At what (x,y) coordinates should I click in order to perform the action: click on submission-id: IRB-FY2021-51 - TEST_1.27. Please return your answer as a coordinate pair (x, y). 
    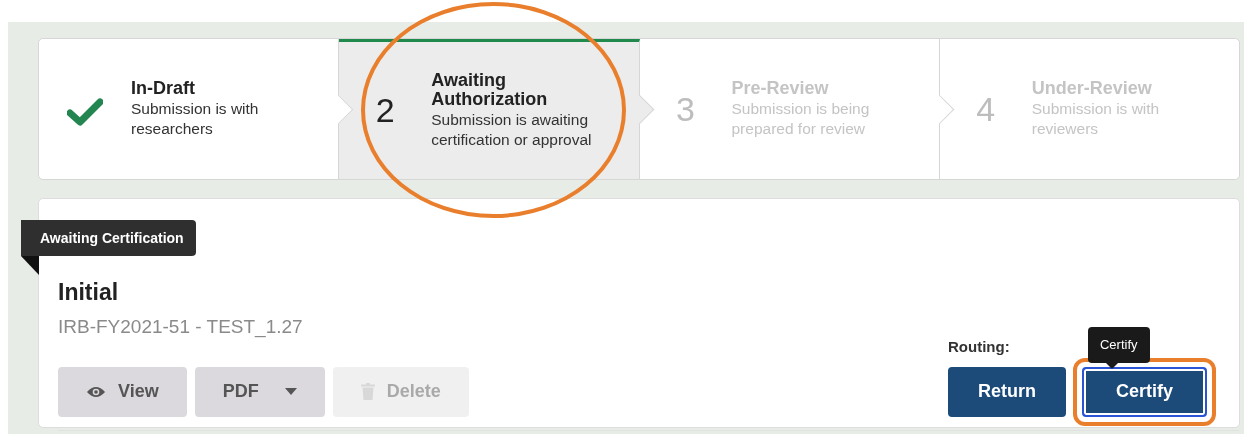
    Looking at the image, I should click on (181, 327).